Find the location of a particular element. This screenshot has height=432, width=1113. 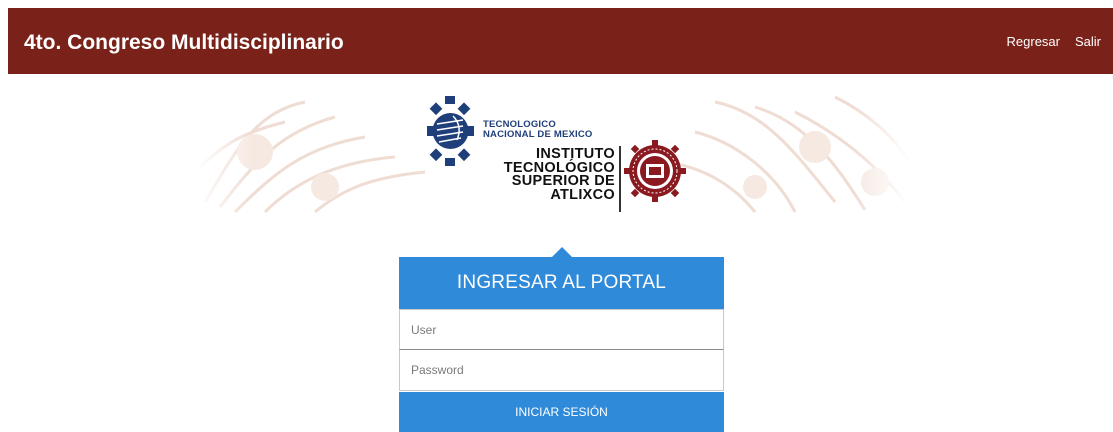

app-title: 4to. Congreso Multidisciplinario is located at coordinates (184, 42).